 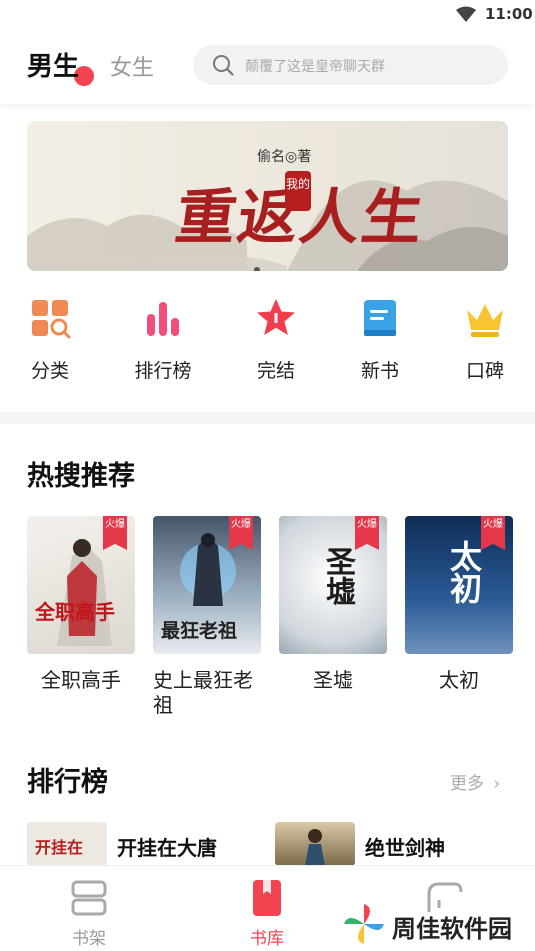 I want to click on pinwheel-logo-icon, so click(x=364, y=924).